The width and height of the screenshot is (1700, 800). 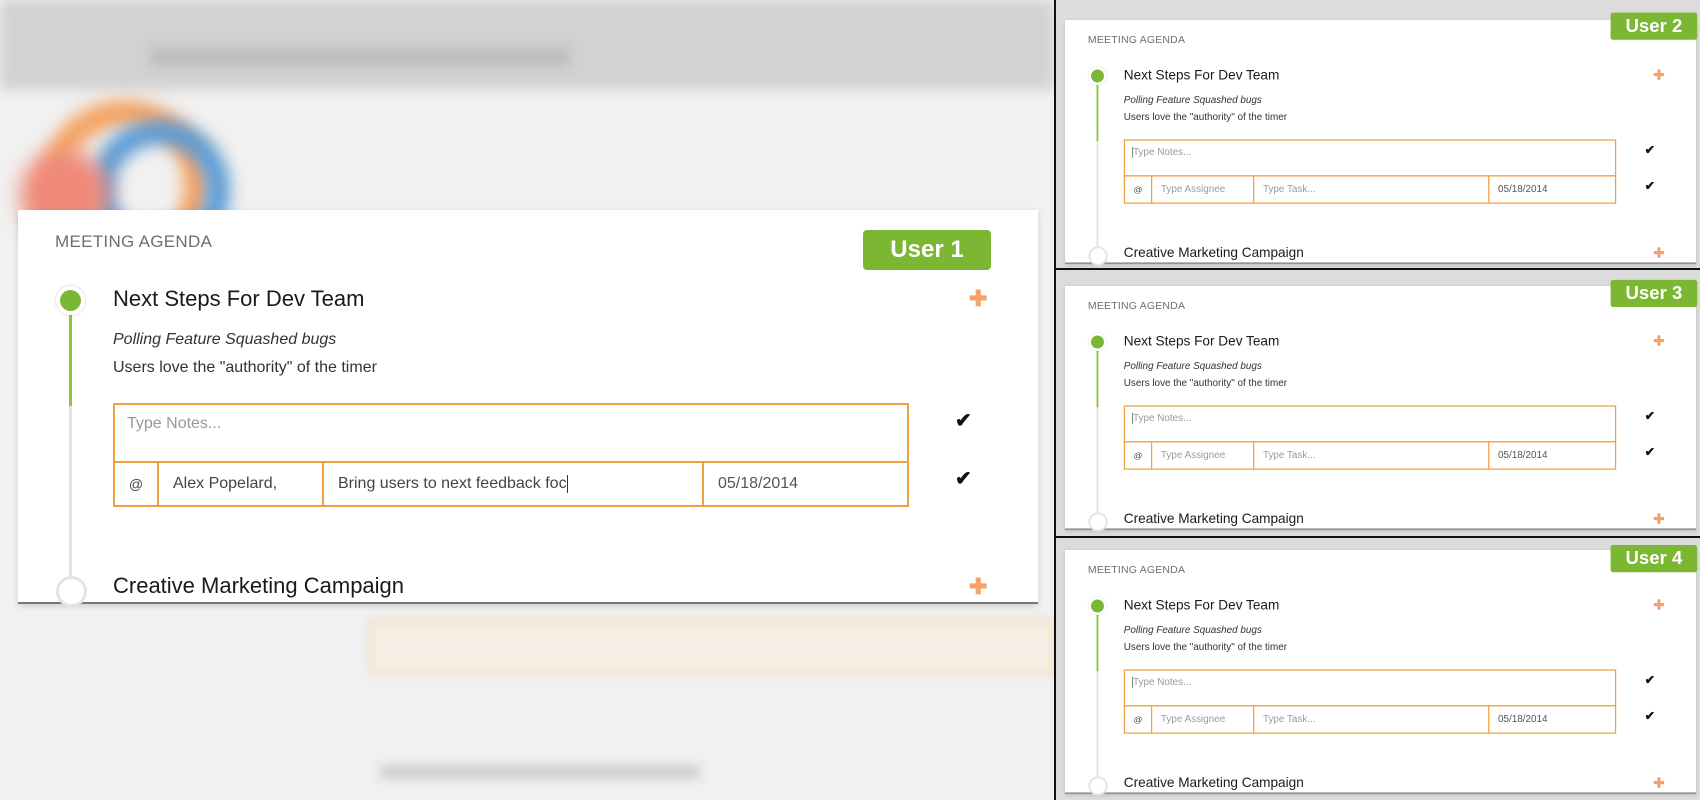 I want to click on panel-divider-vertical, so click(x=1055, y=400).